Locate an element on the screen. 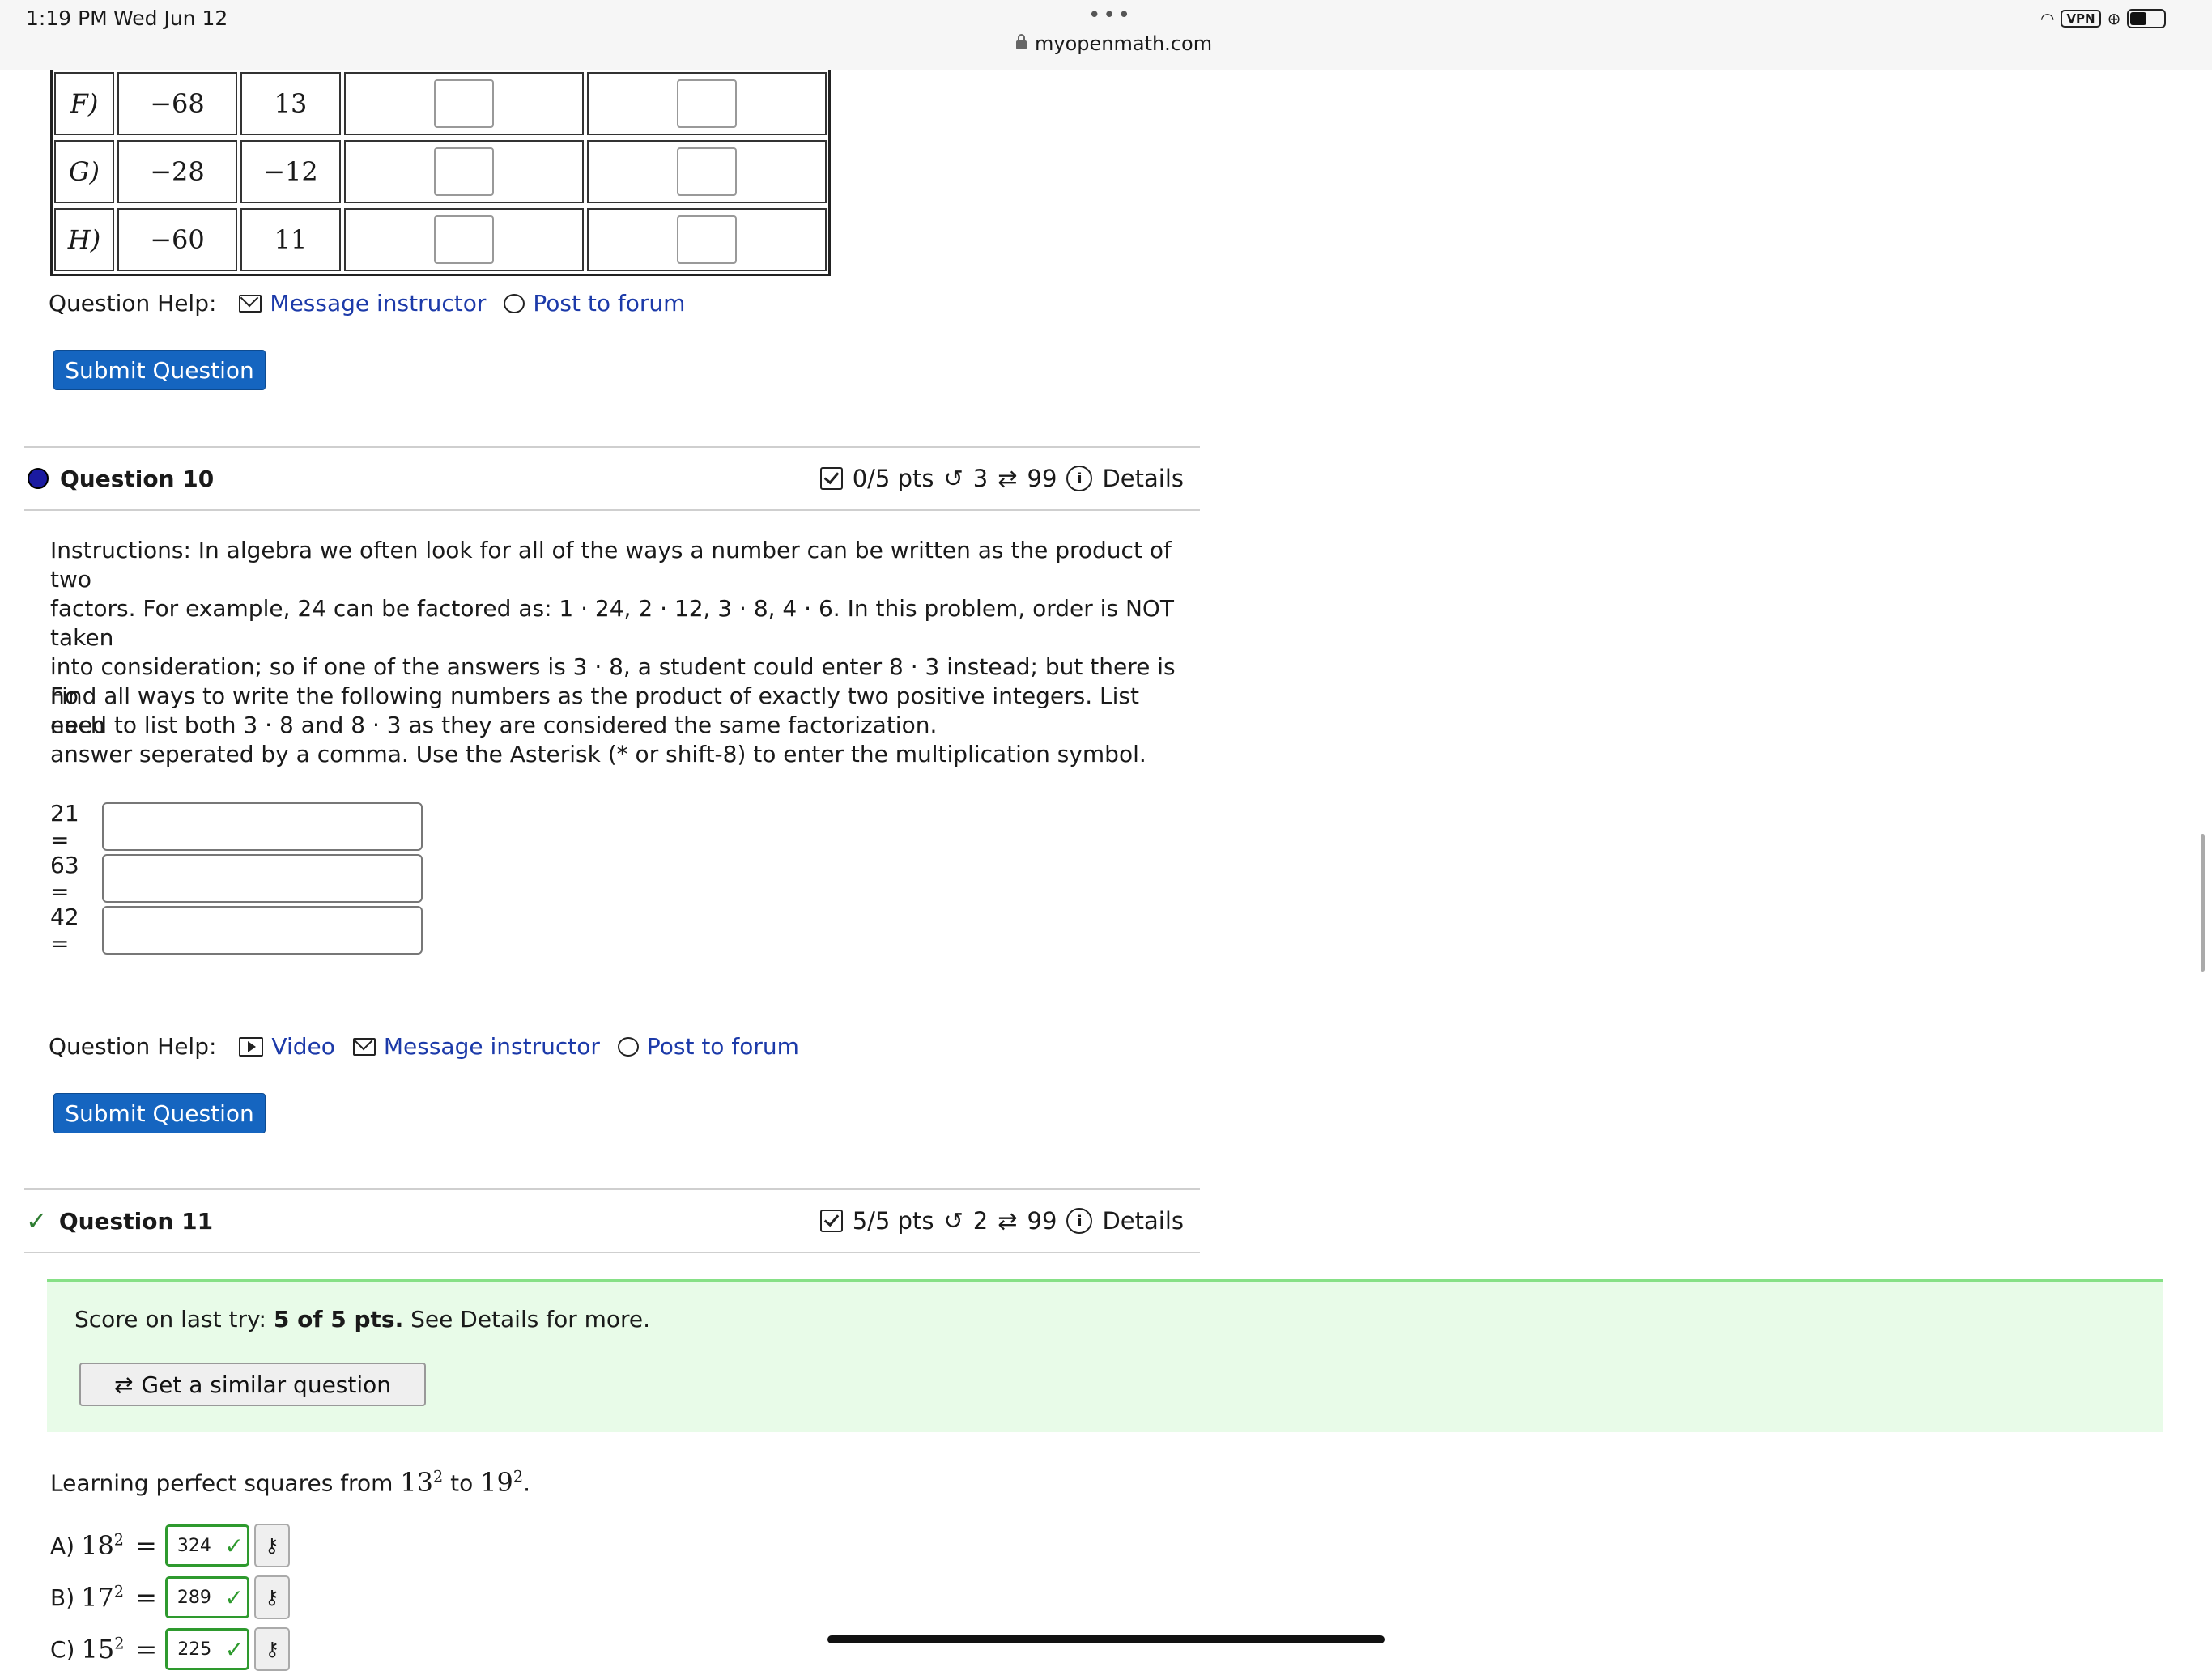  square-row-a: A) 182 = 324 ✓ ⚷ is located at coordinates (170, 1545).